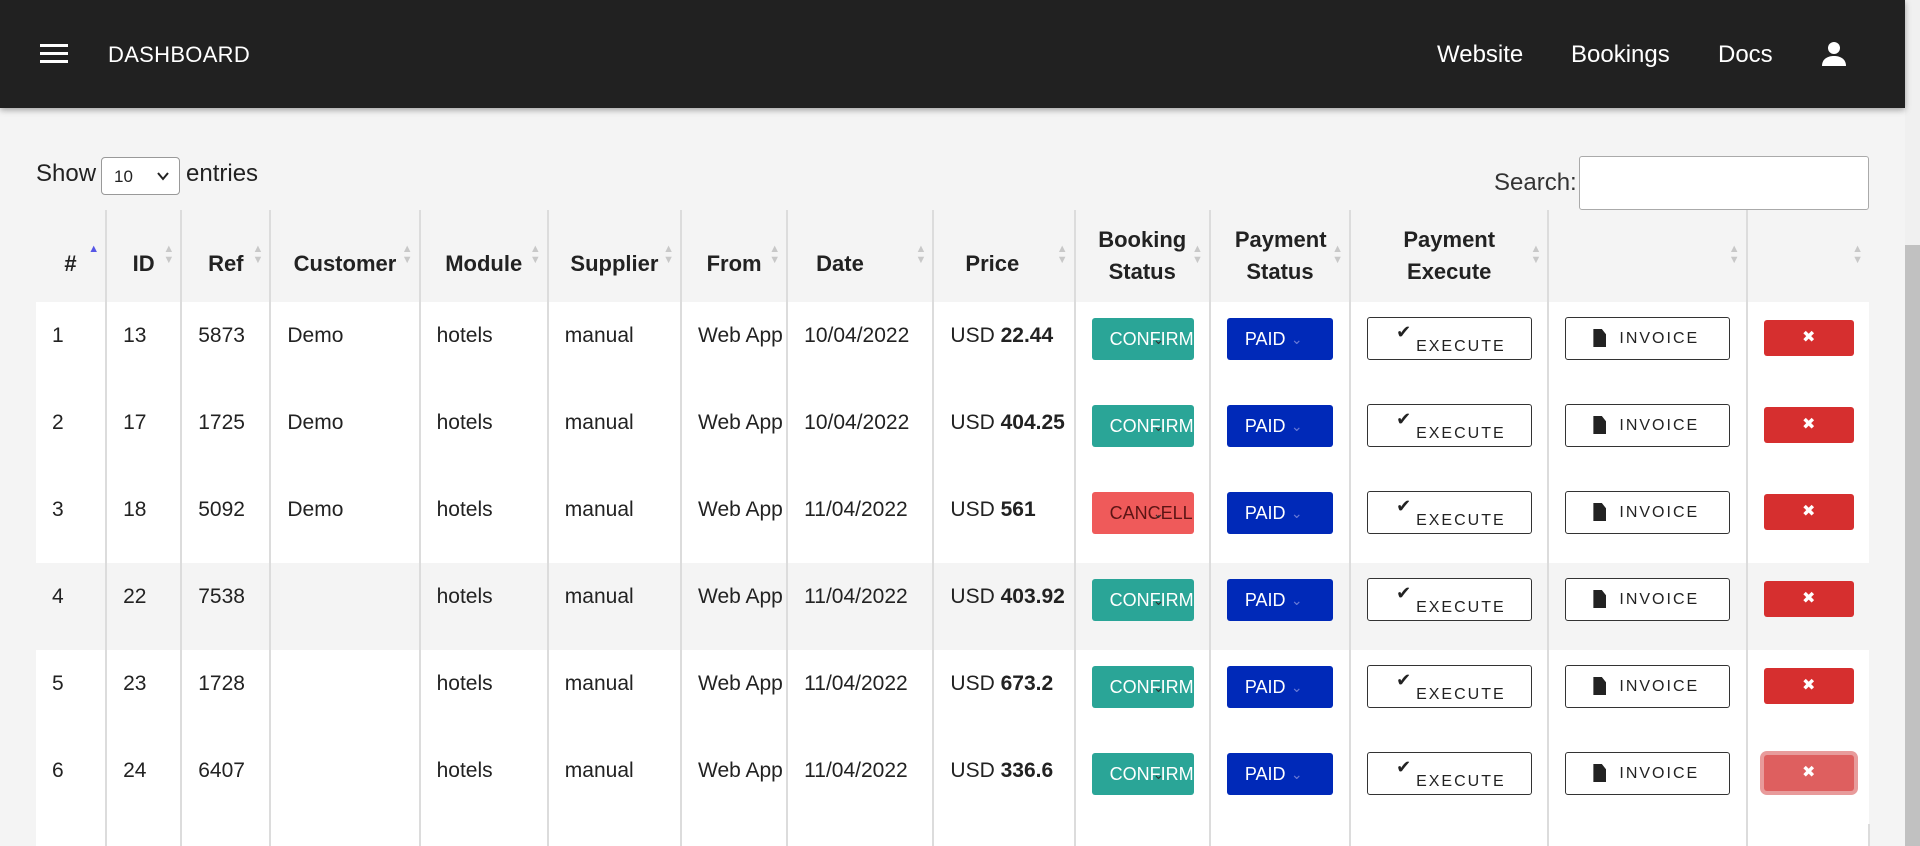  What do you see at coordinates (1834, 54) in the screenshot?
I see `user-account-icon` at bounding box center [1834, 54].